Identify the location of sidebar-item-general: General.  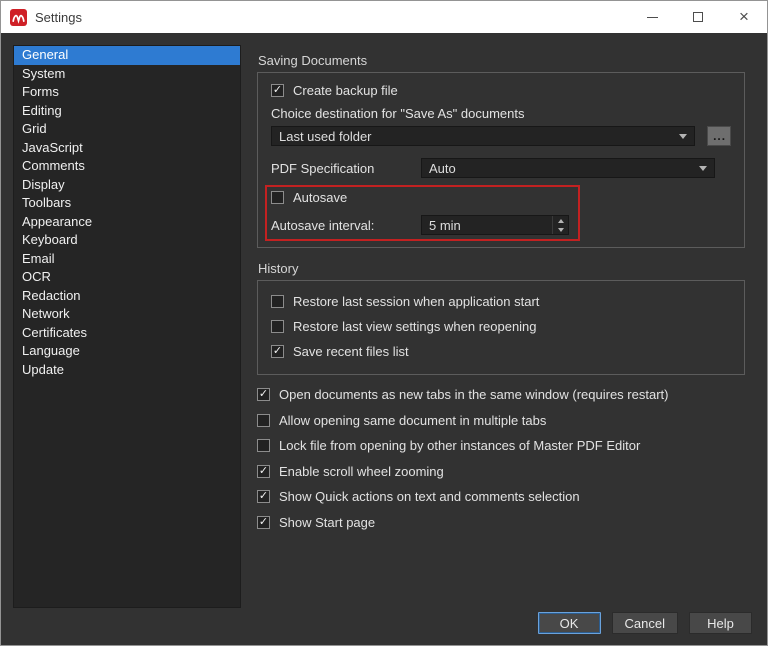
(127, 55).